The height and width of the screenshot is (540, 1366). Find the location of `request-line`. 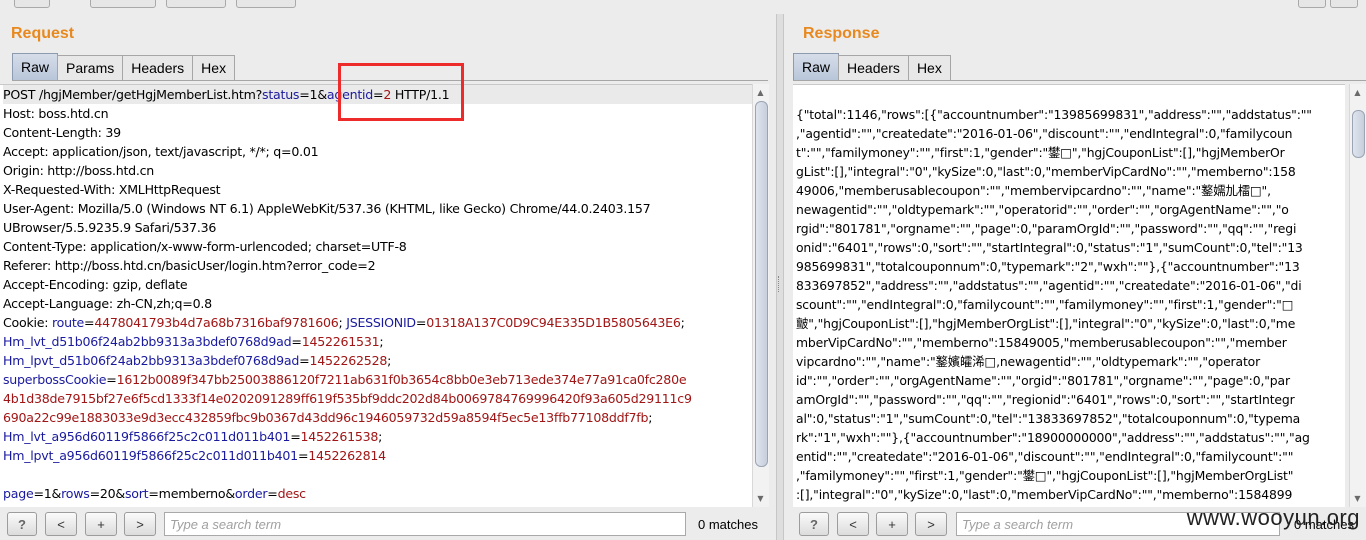

request-line is located at coordinates (377, 474).